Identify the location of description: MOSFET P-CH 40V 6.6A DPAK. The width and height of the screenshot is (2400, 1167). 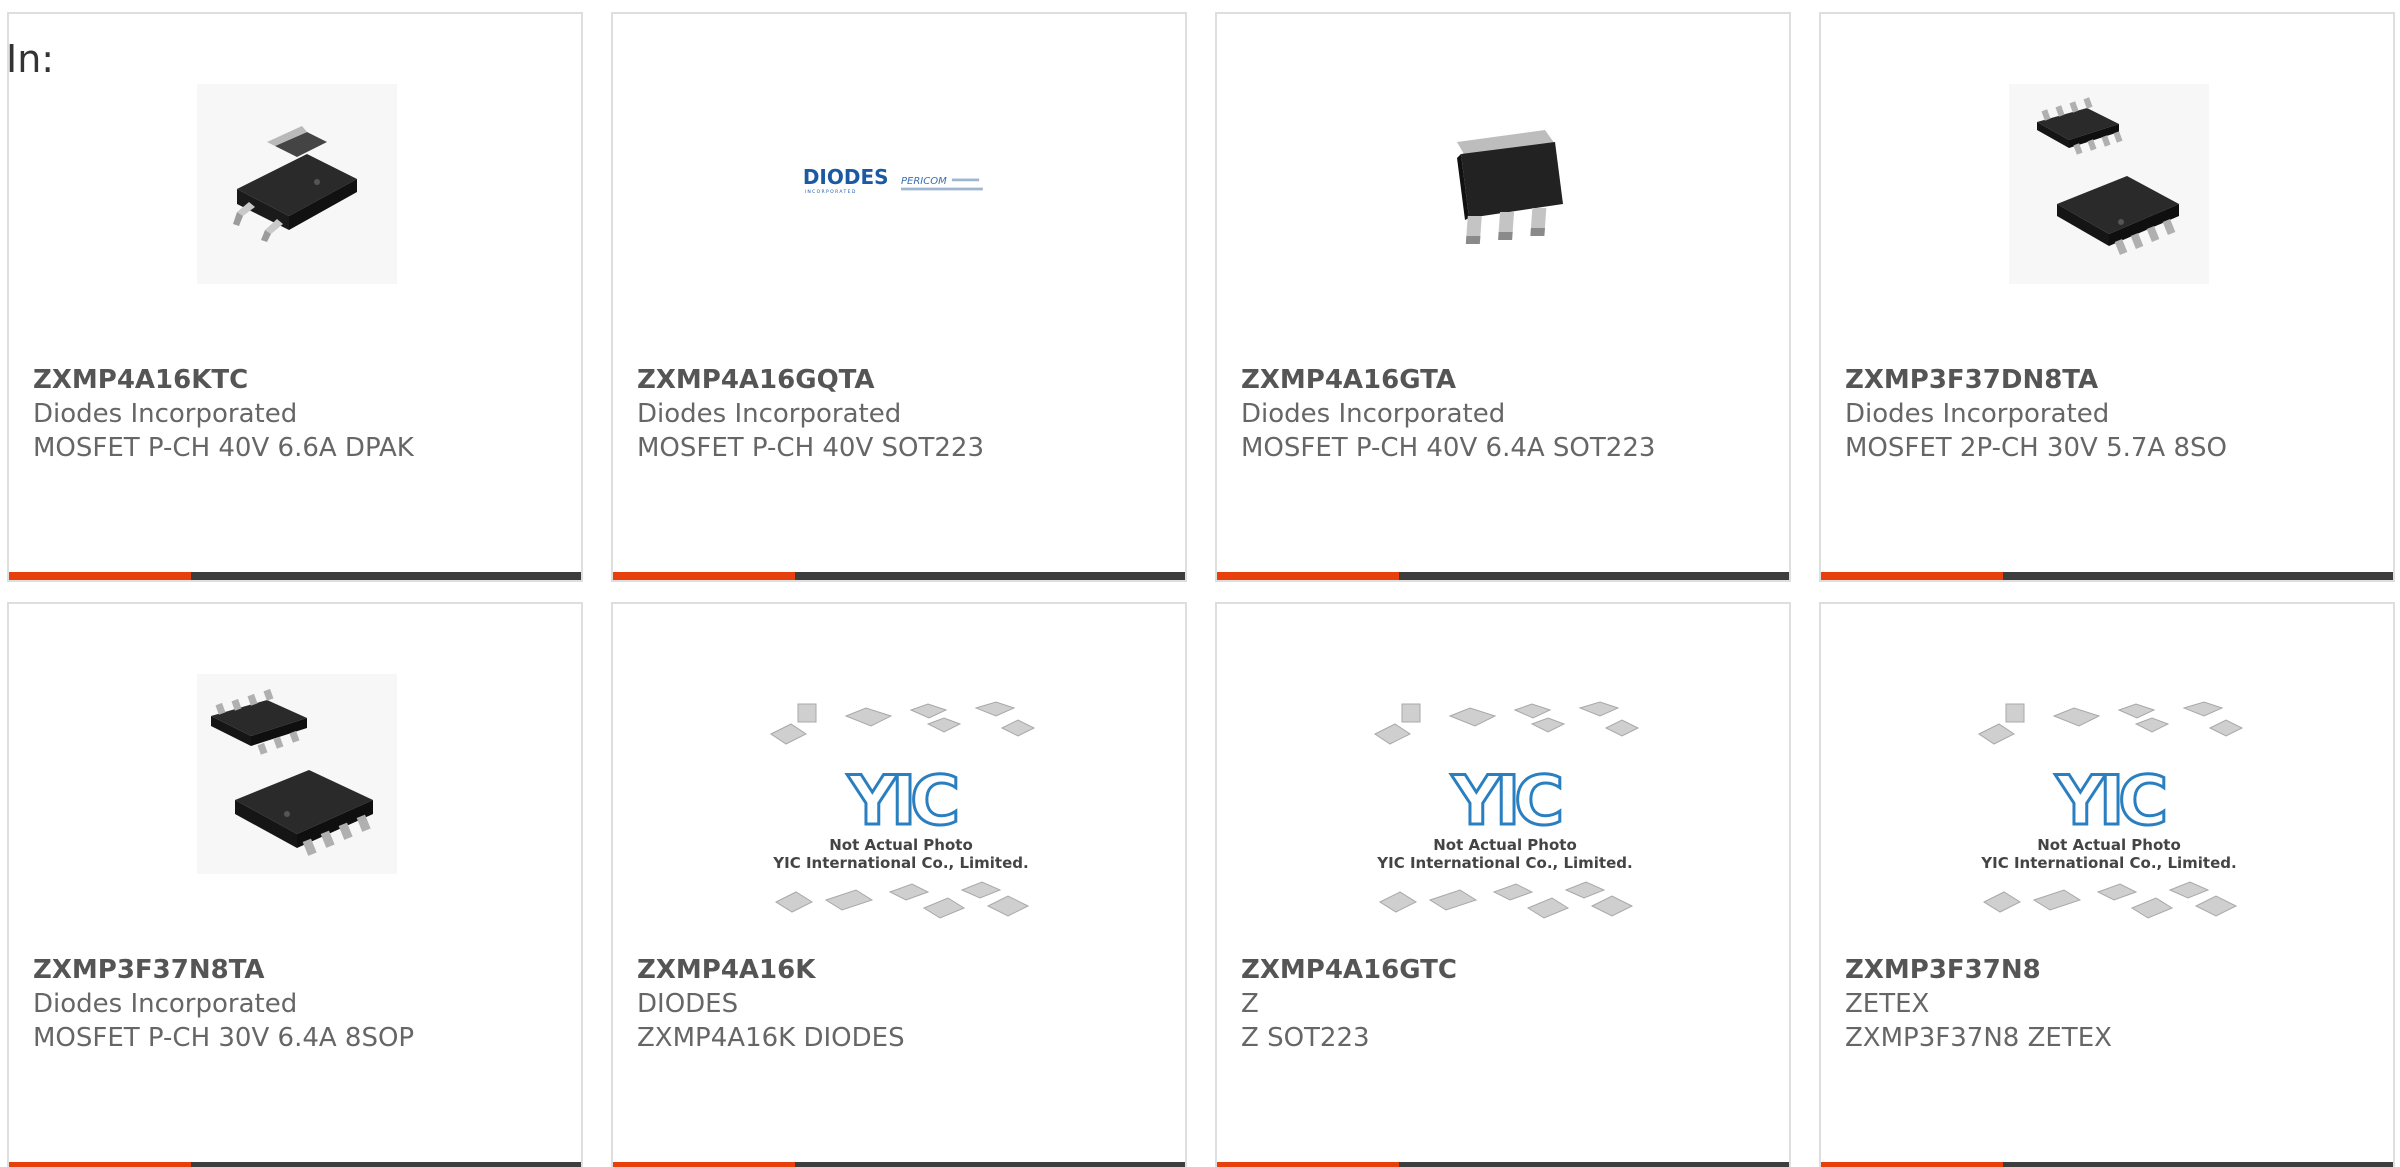
(223, 448).